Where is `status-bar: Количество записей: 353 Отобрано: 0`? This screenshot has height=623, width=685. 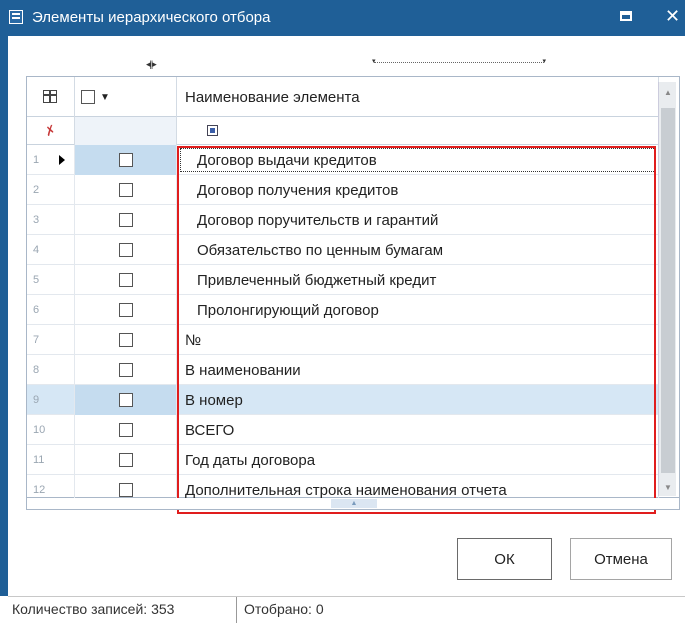 status-bar: Количество записей: 353 Отобрано: 0 is located at coordinates (346, 609).